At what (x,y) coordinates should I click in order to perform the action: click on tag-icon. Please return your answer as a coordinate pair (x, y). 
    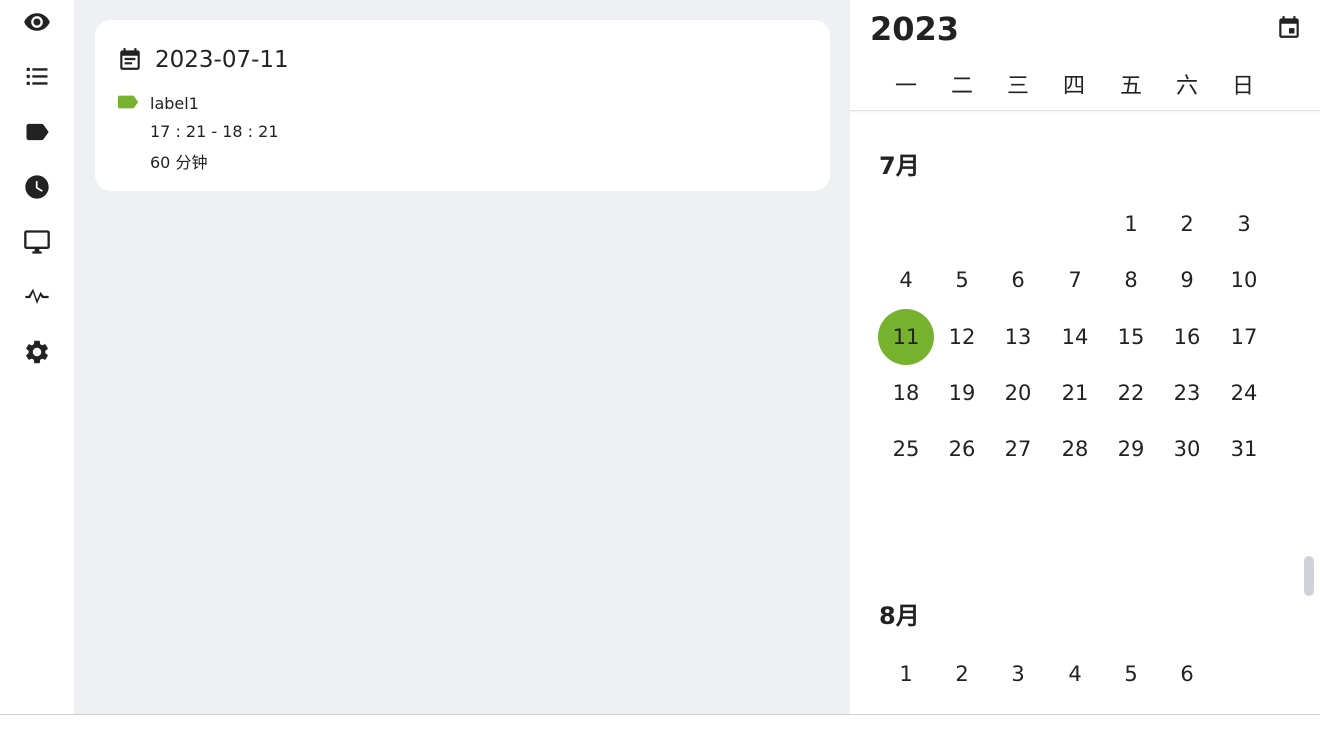
    Looking at the image, I should click on (37, 132).